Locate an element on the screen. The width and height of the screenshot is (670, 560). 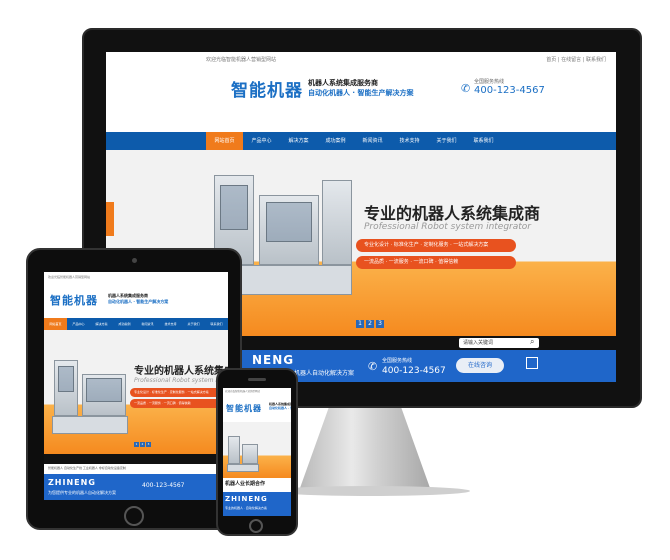
monitor-stand is located at coordinates (365, 448).